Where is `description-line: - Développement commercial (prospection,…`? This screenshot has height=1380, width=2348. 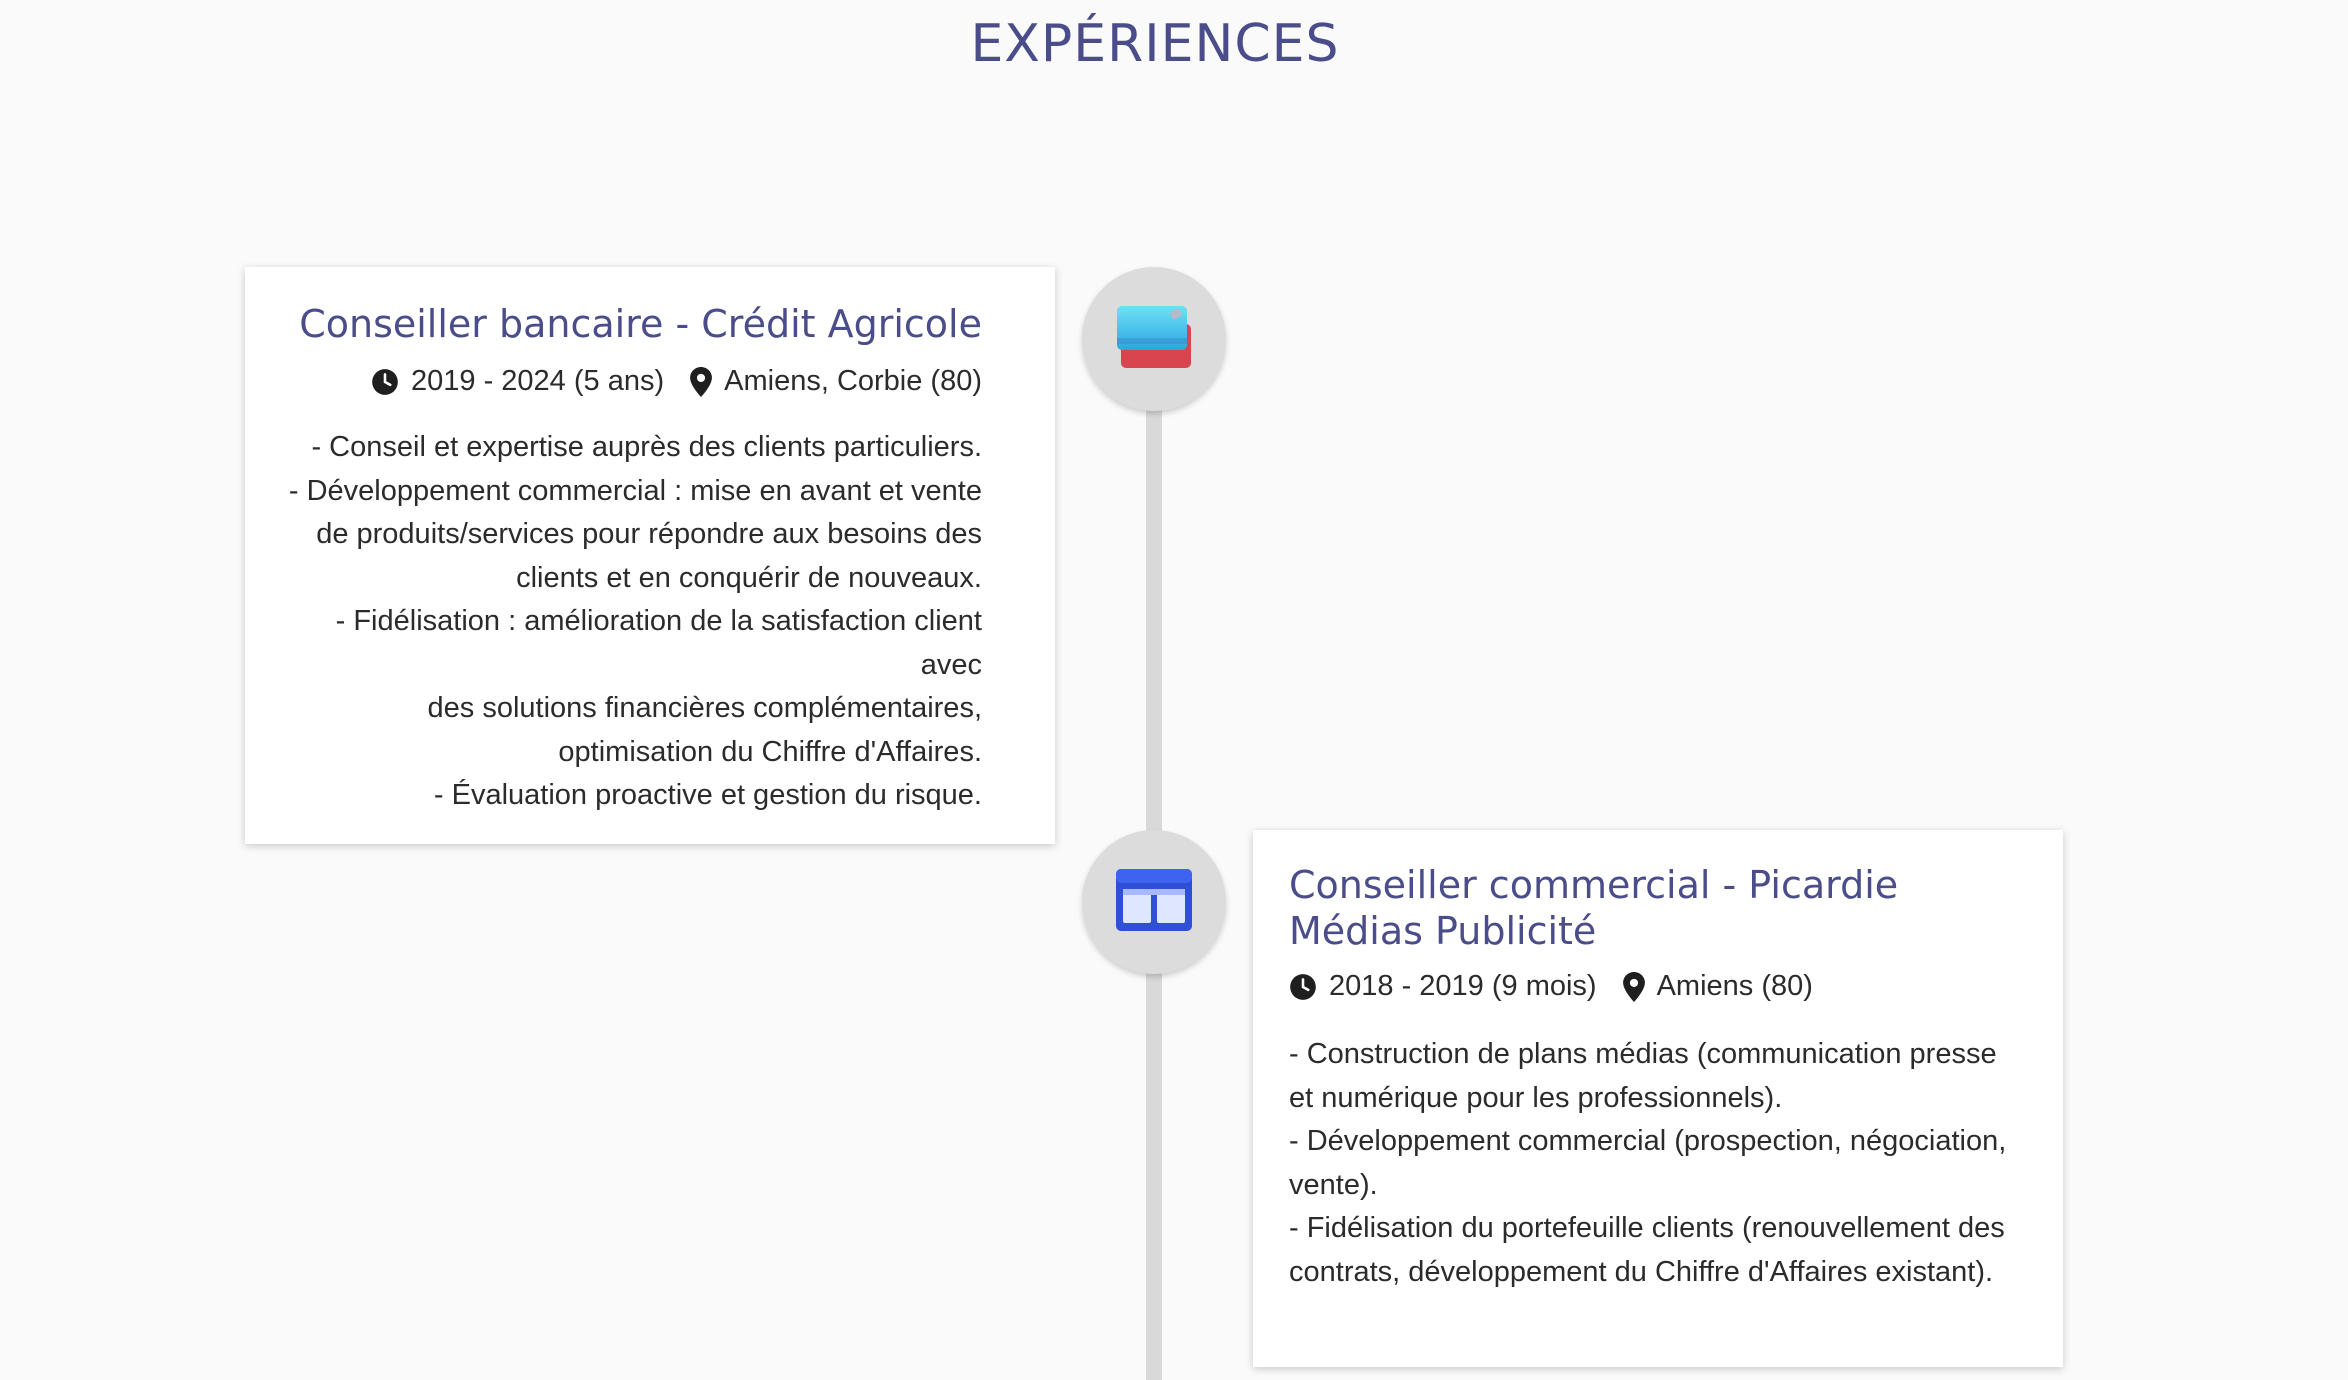
description-line: - Développement commercial (prospection,… is located at coordinates (1648, 1141).